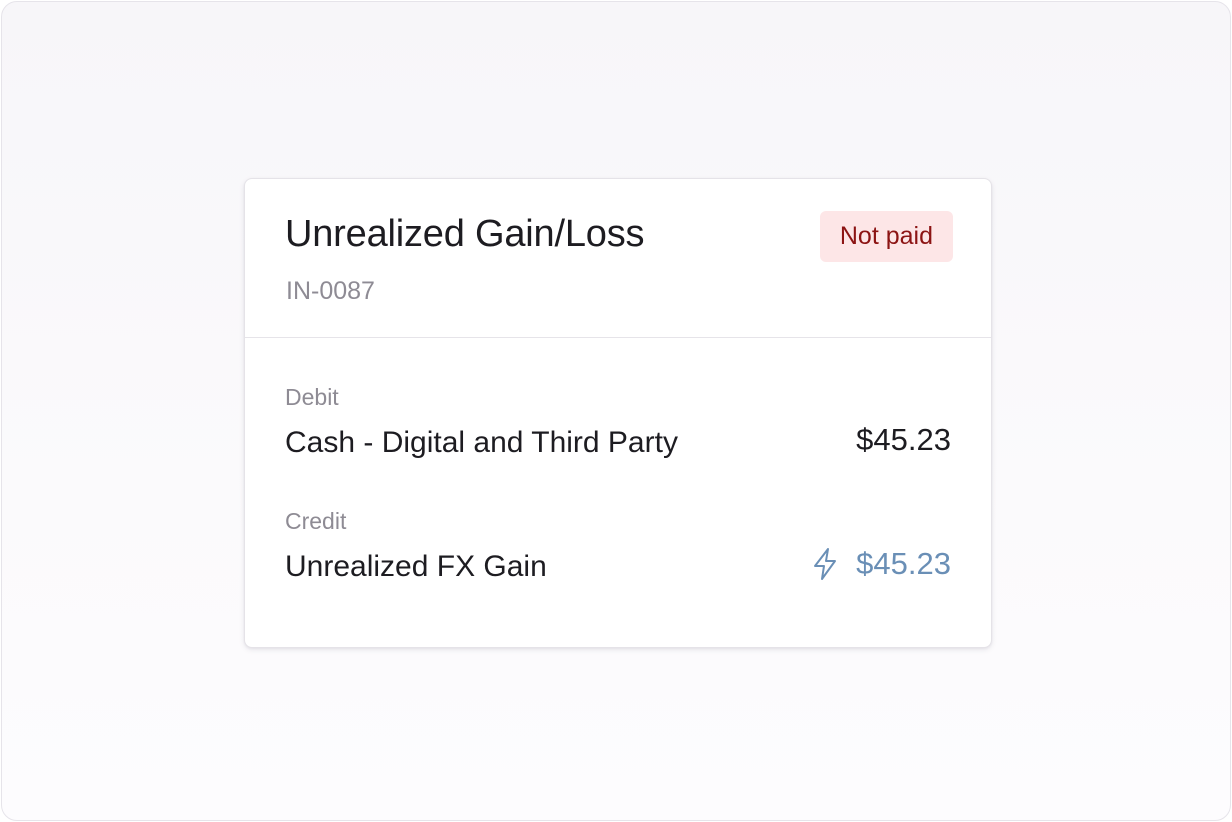 The height and width of the screenshot is (822, 1232). I want to click on debit-label: Debit, so click(312, 397).